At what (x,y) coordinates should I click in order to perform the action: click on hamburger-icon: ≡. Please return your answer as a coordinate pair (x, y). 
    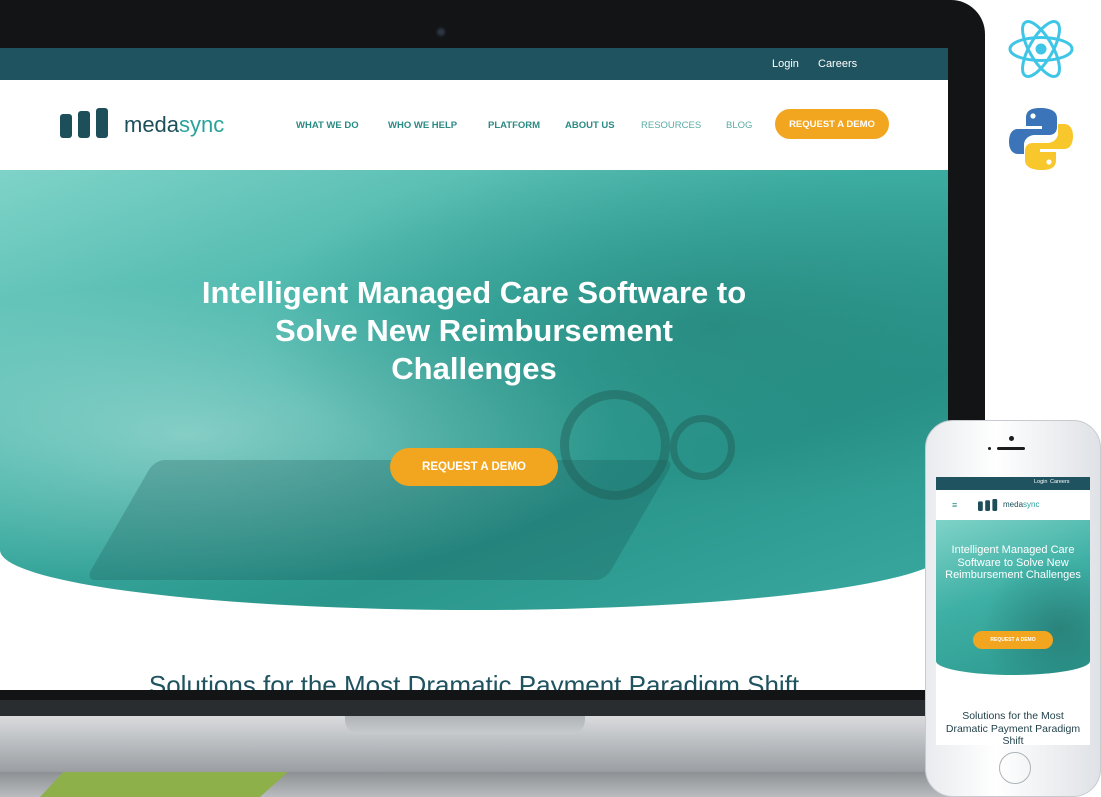
    Looking at the image, I should click on (954, 505).